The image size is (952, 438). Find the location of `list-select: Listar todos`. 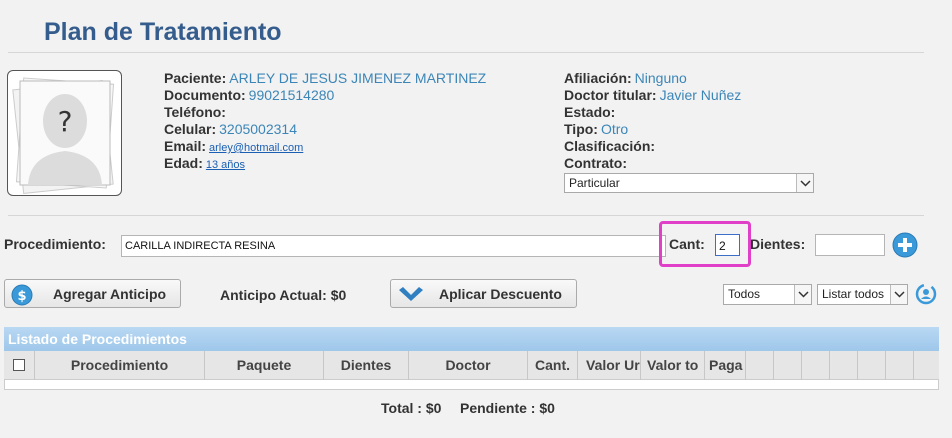

list-select: Listar todos is located at coordinates (862, 294).